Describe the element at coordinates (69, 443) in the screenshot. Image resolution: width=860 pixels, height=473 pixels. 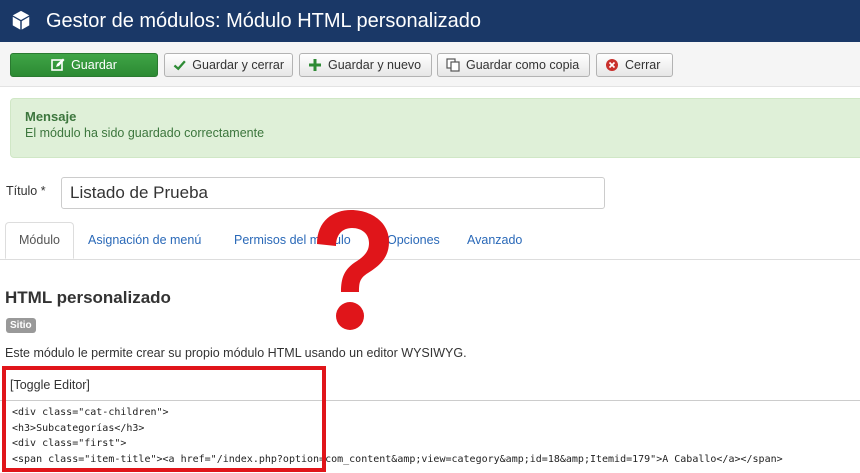
I see `code-line: <div class="first">` at that location.